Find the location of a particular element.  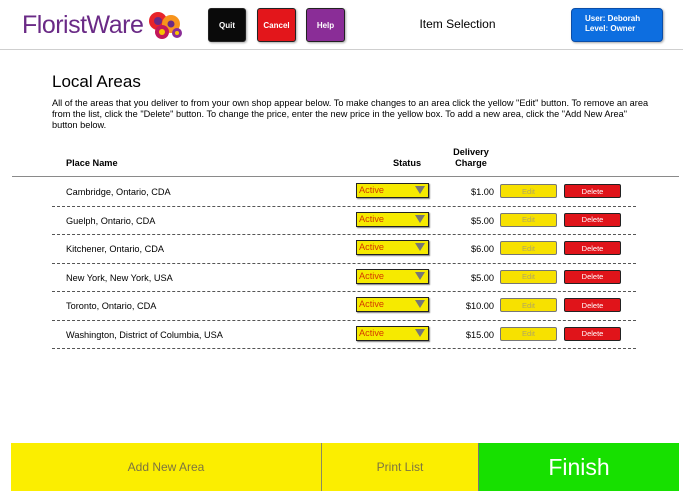

user-info-box: User: Deborah Level: Owner is located at coordinates (617, 25).